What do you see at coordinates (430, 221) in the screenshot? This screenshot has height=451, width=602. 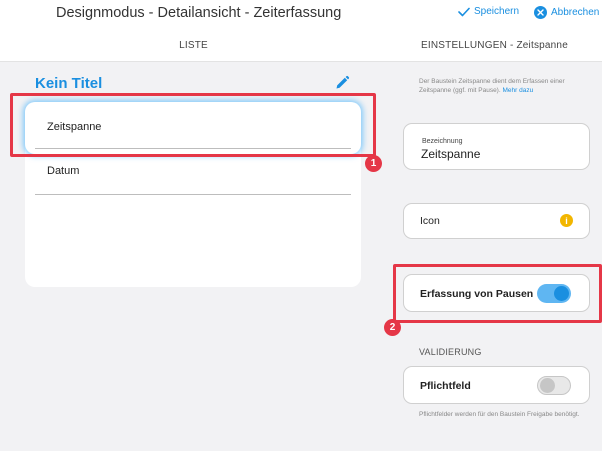 I see `icon-setting-label: Icon` at bounding box center [430, 221].